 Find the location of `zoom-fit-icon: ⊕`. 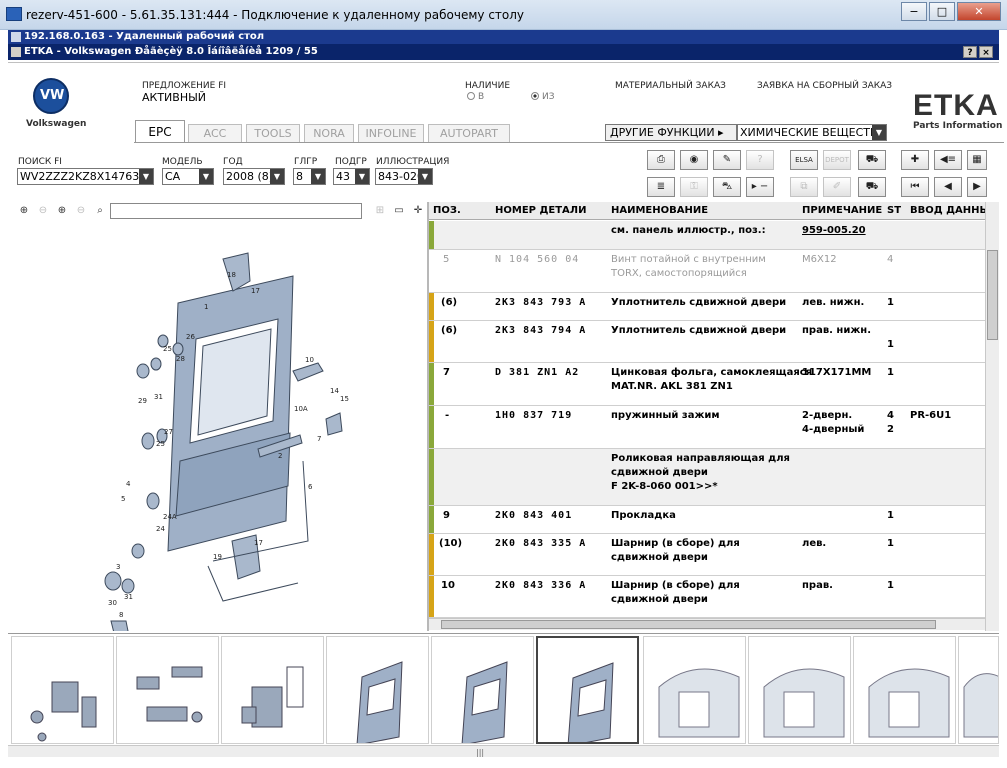

zoom-fit-icon: ⊕ is located at coordinates (62, 211).